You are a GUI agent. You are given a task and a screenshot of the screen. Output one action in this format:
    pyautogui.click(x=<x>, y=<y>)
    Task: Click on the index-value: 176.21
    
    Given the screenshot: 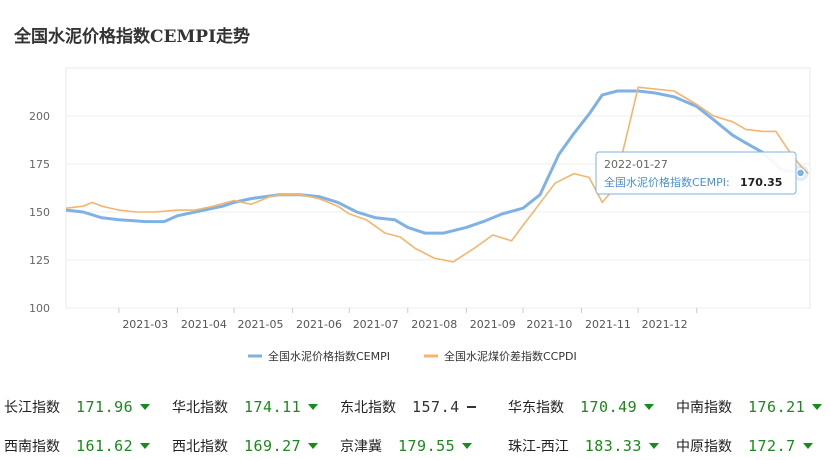 What is the action you would take?
    pyautogui.click(x=777, y=407)
    